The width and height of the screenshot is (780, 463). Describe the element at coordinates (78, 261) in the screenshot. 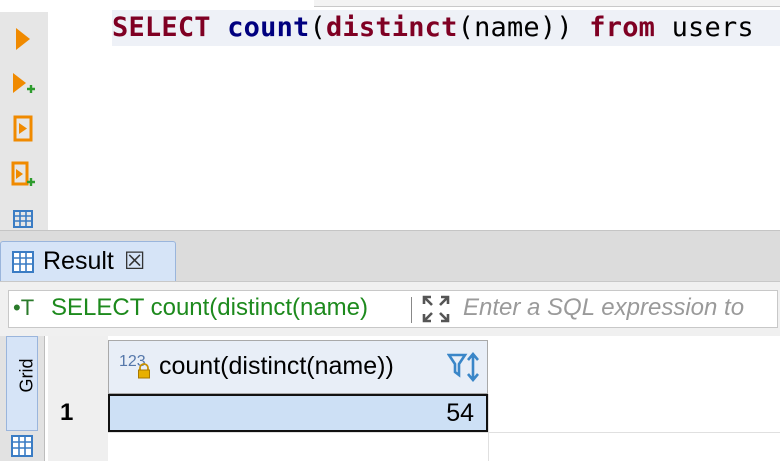

I see `tab-result-label: Result` at that location.